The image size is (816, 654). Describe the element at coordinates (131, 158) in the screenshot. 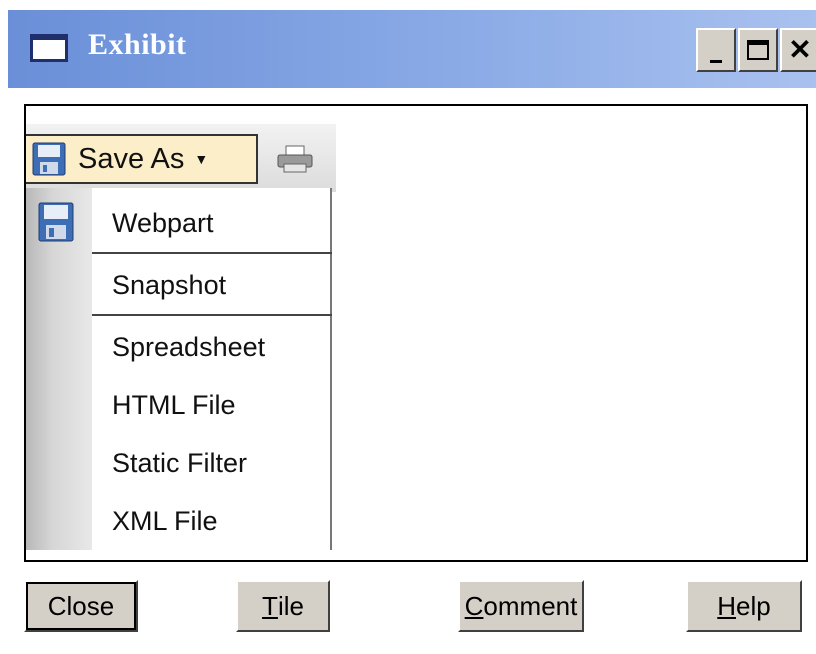

I see `save-as-label: Save As` at that location.